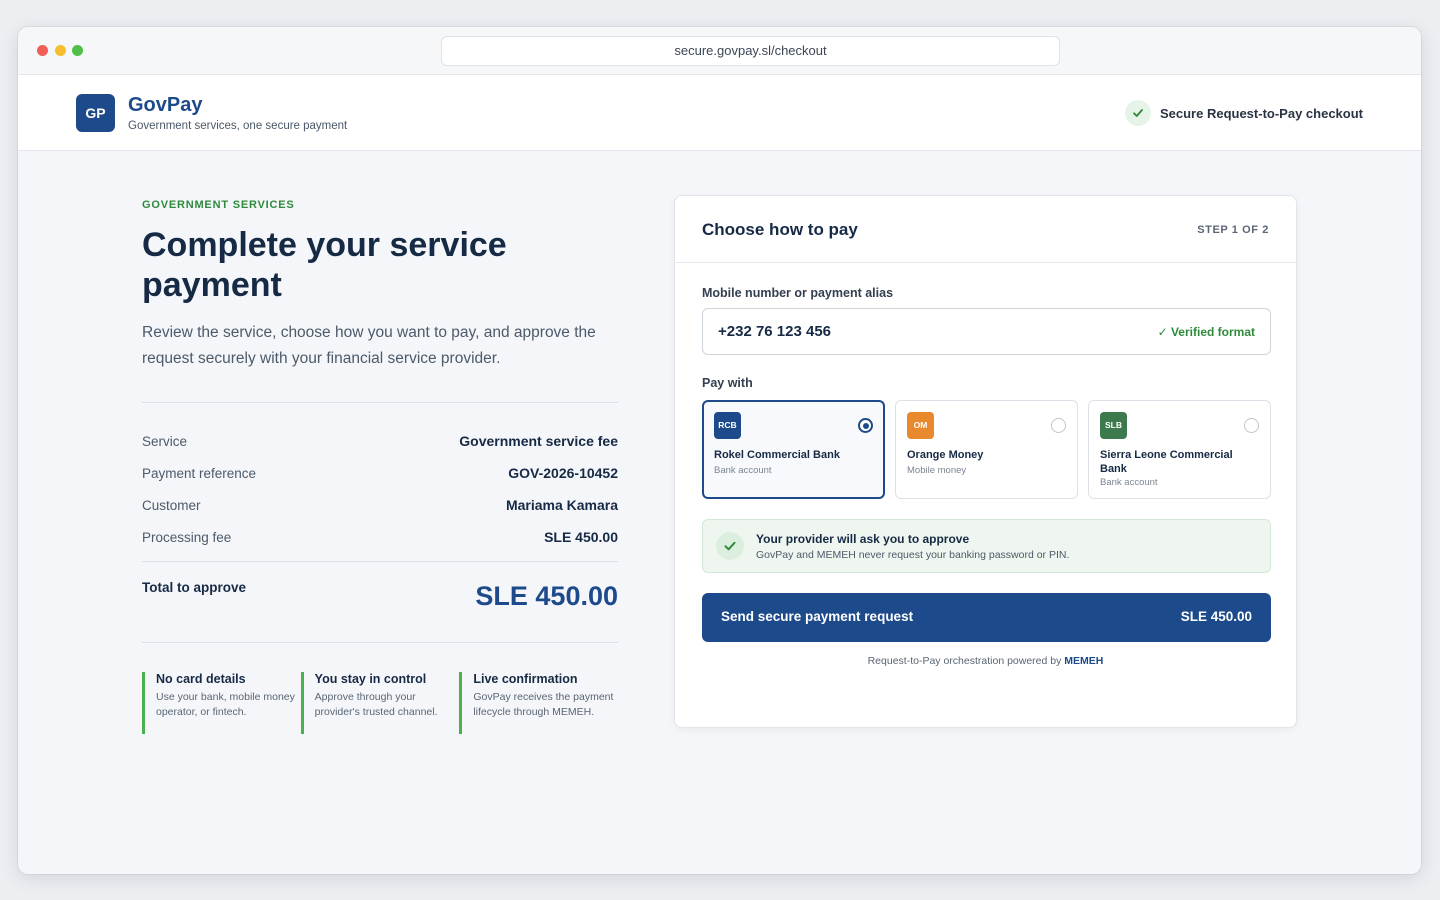 The image size is (1440, 900). What do you see at coordinates (199, 473) in the screenshot?
I see `summary-label: Payment reference` at bounding box center [199, 473].